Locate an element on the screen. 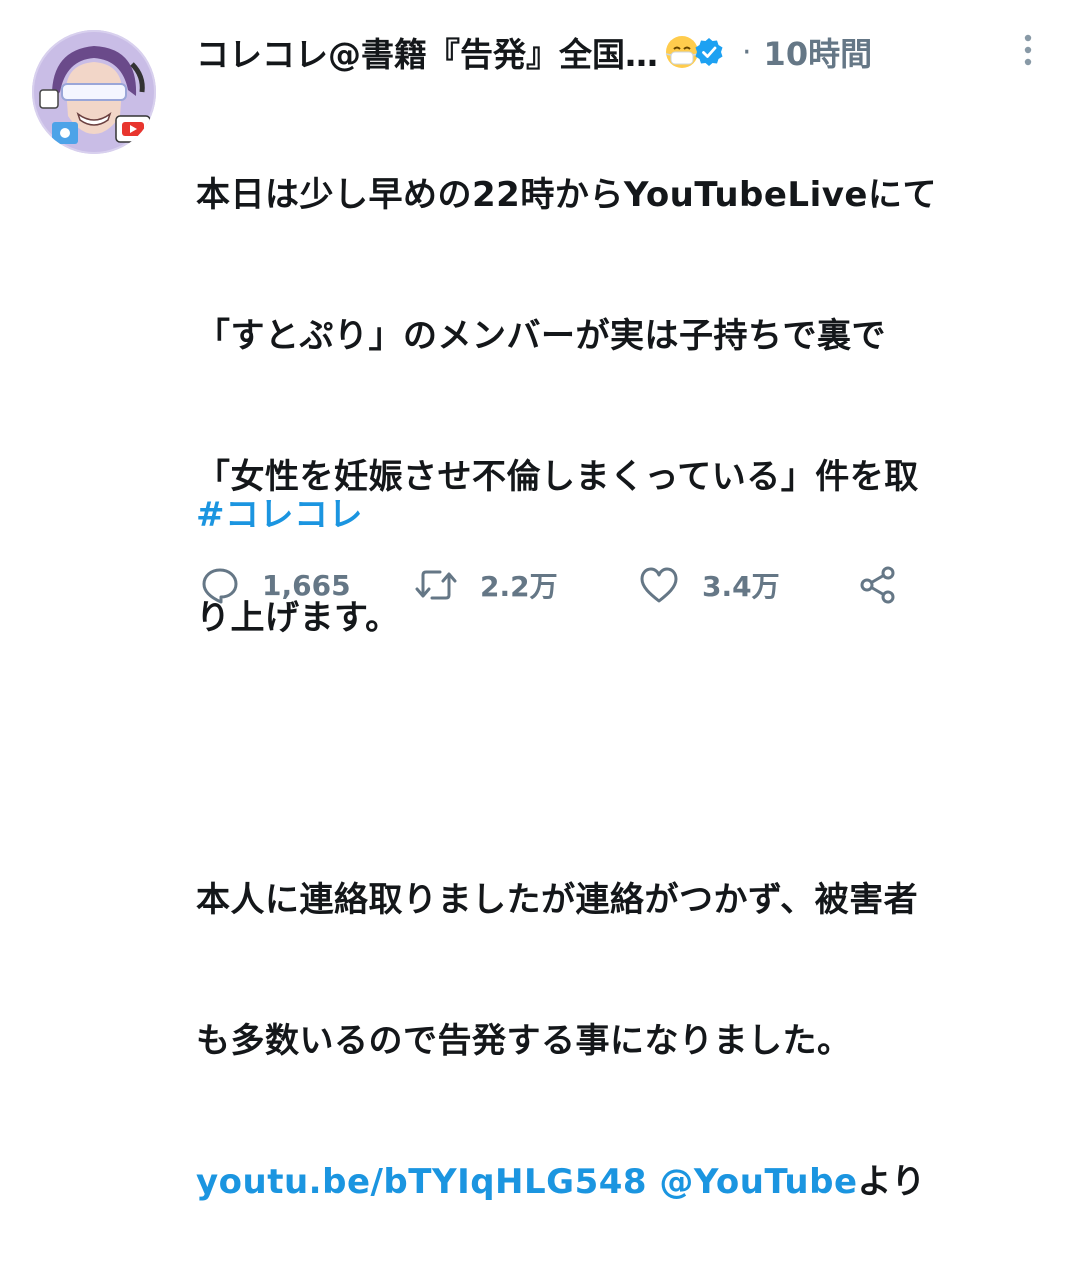 The width and height of the screenshot is (1080, 1270). retweet-button: 2.2万 is located at coordinates (486, 585).